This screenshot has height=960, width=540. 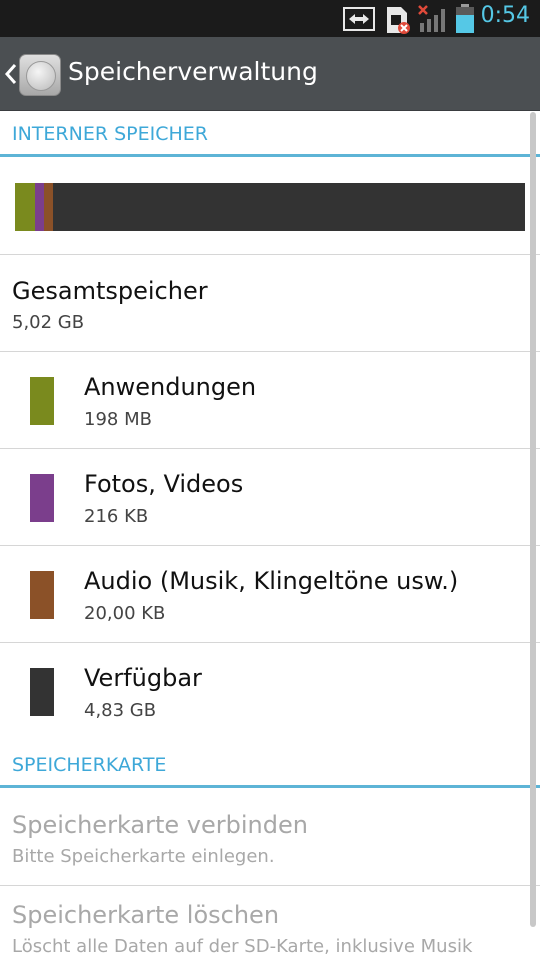 I want to click on scrollbar, so click(x=533, y=519).